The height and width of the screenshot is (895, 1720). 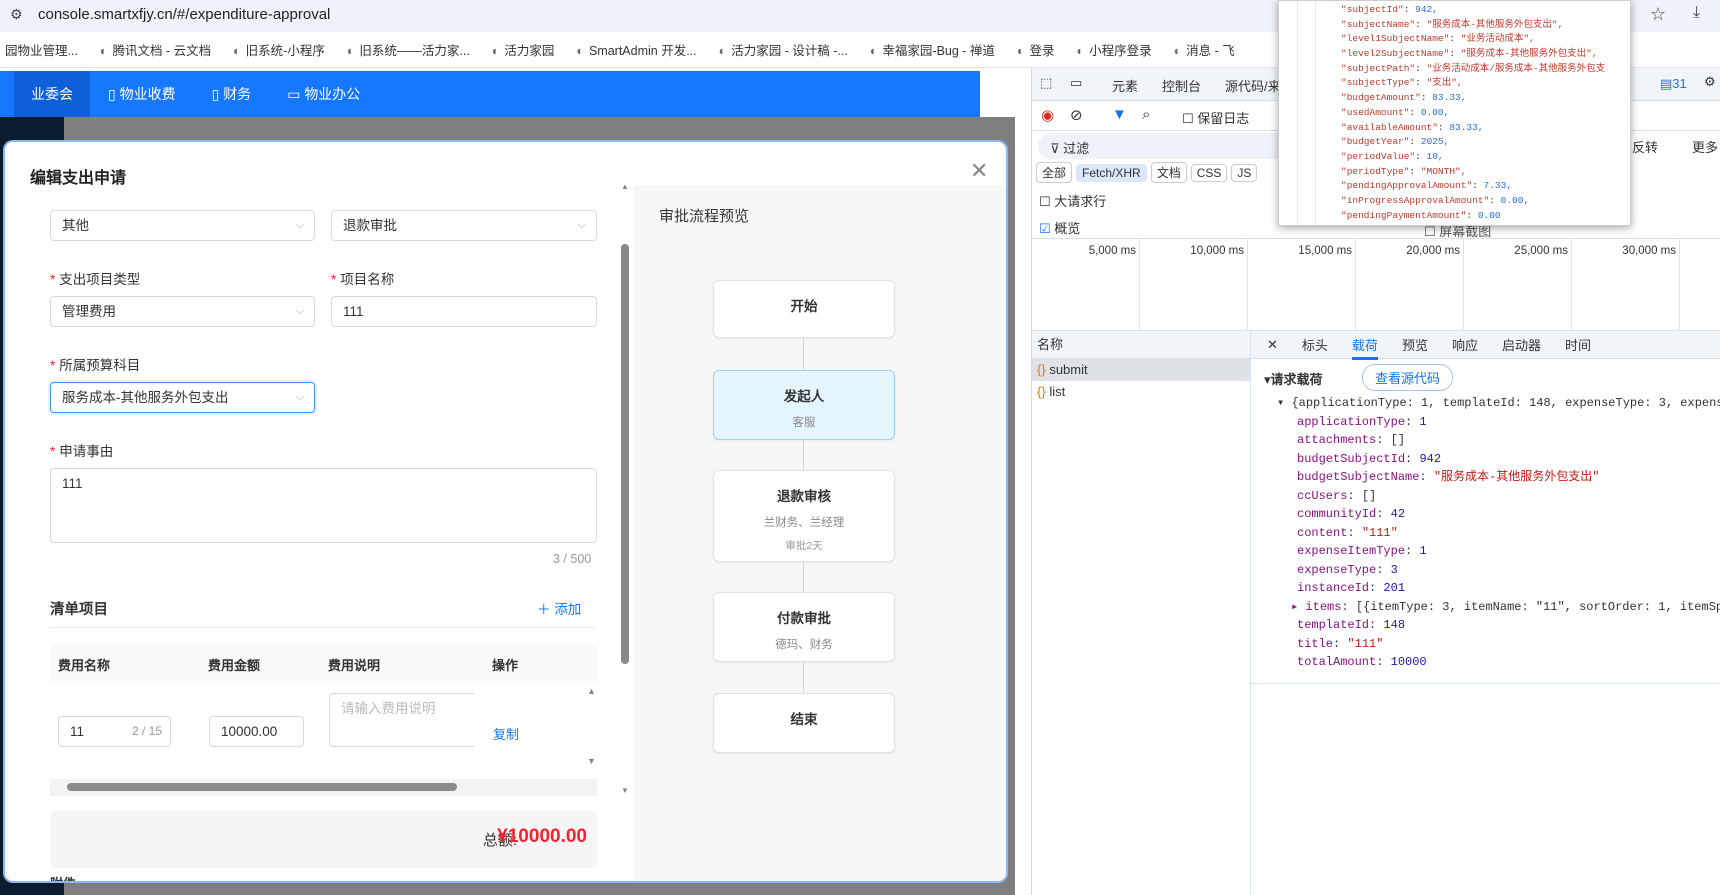 What do you see at coordinates (1498, 644) in the screenshot?
I see `payload-field: title: "111"` at bounding box center [1498, 644].